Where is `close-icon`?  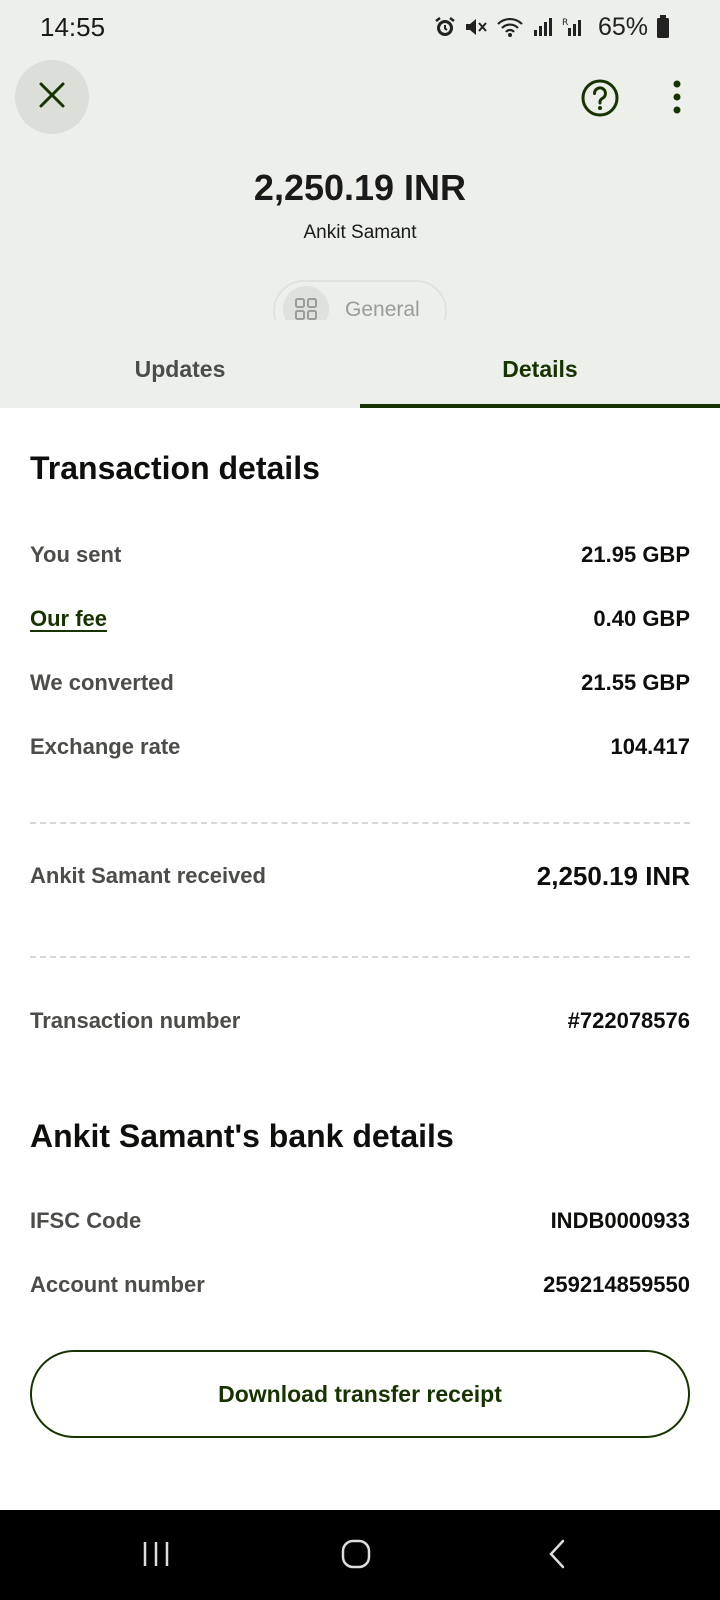
close-icon is located at coordinates (52, 97).